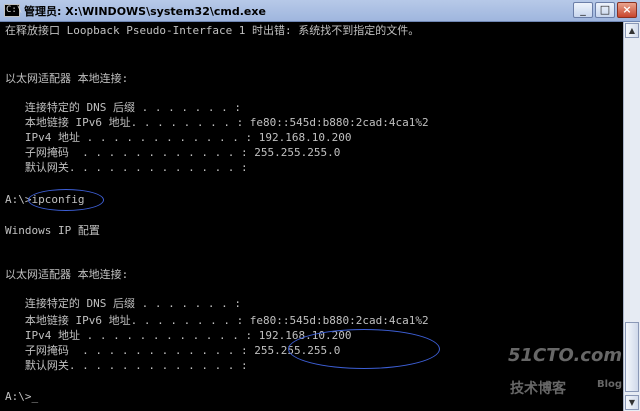  What do you see at coordinates (632, 357) in the screenshot?
I see `scroll-thumb` at bounding box center [632, 357].